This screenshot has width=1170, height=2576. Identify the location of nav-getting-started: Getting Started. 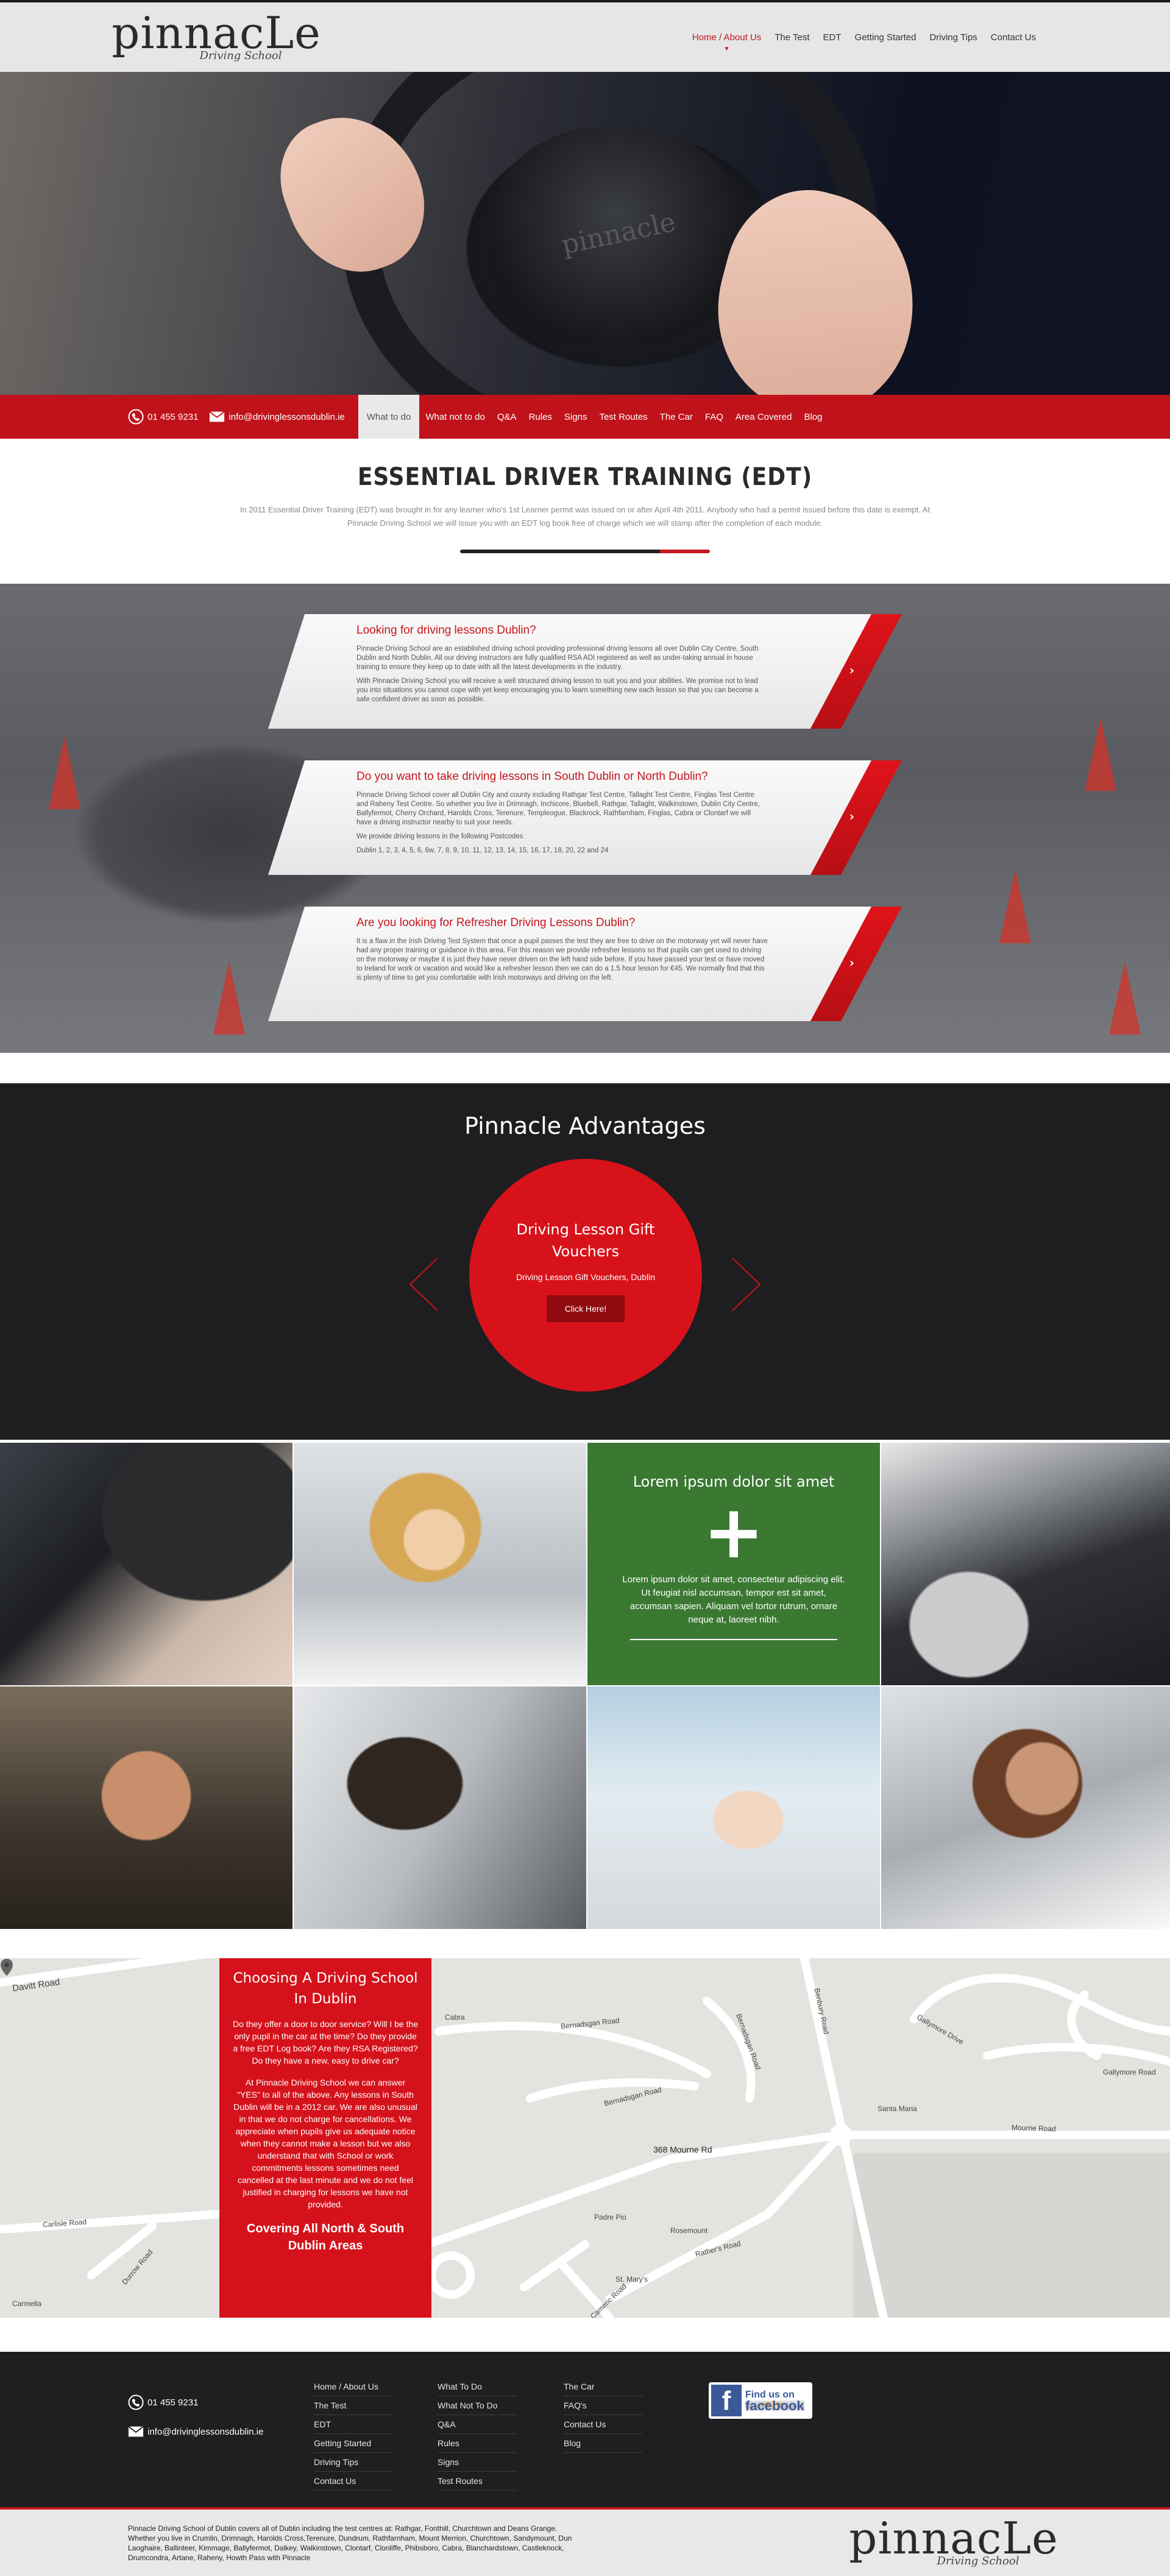
(885, 37).